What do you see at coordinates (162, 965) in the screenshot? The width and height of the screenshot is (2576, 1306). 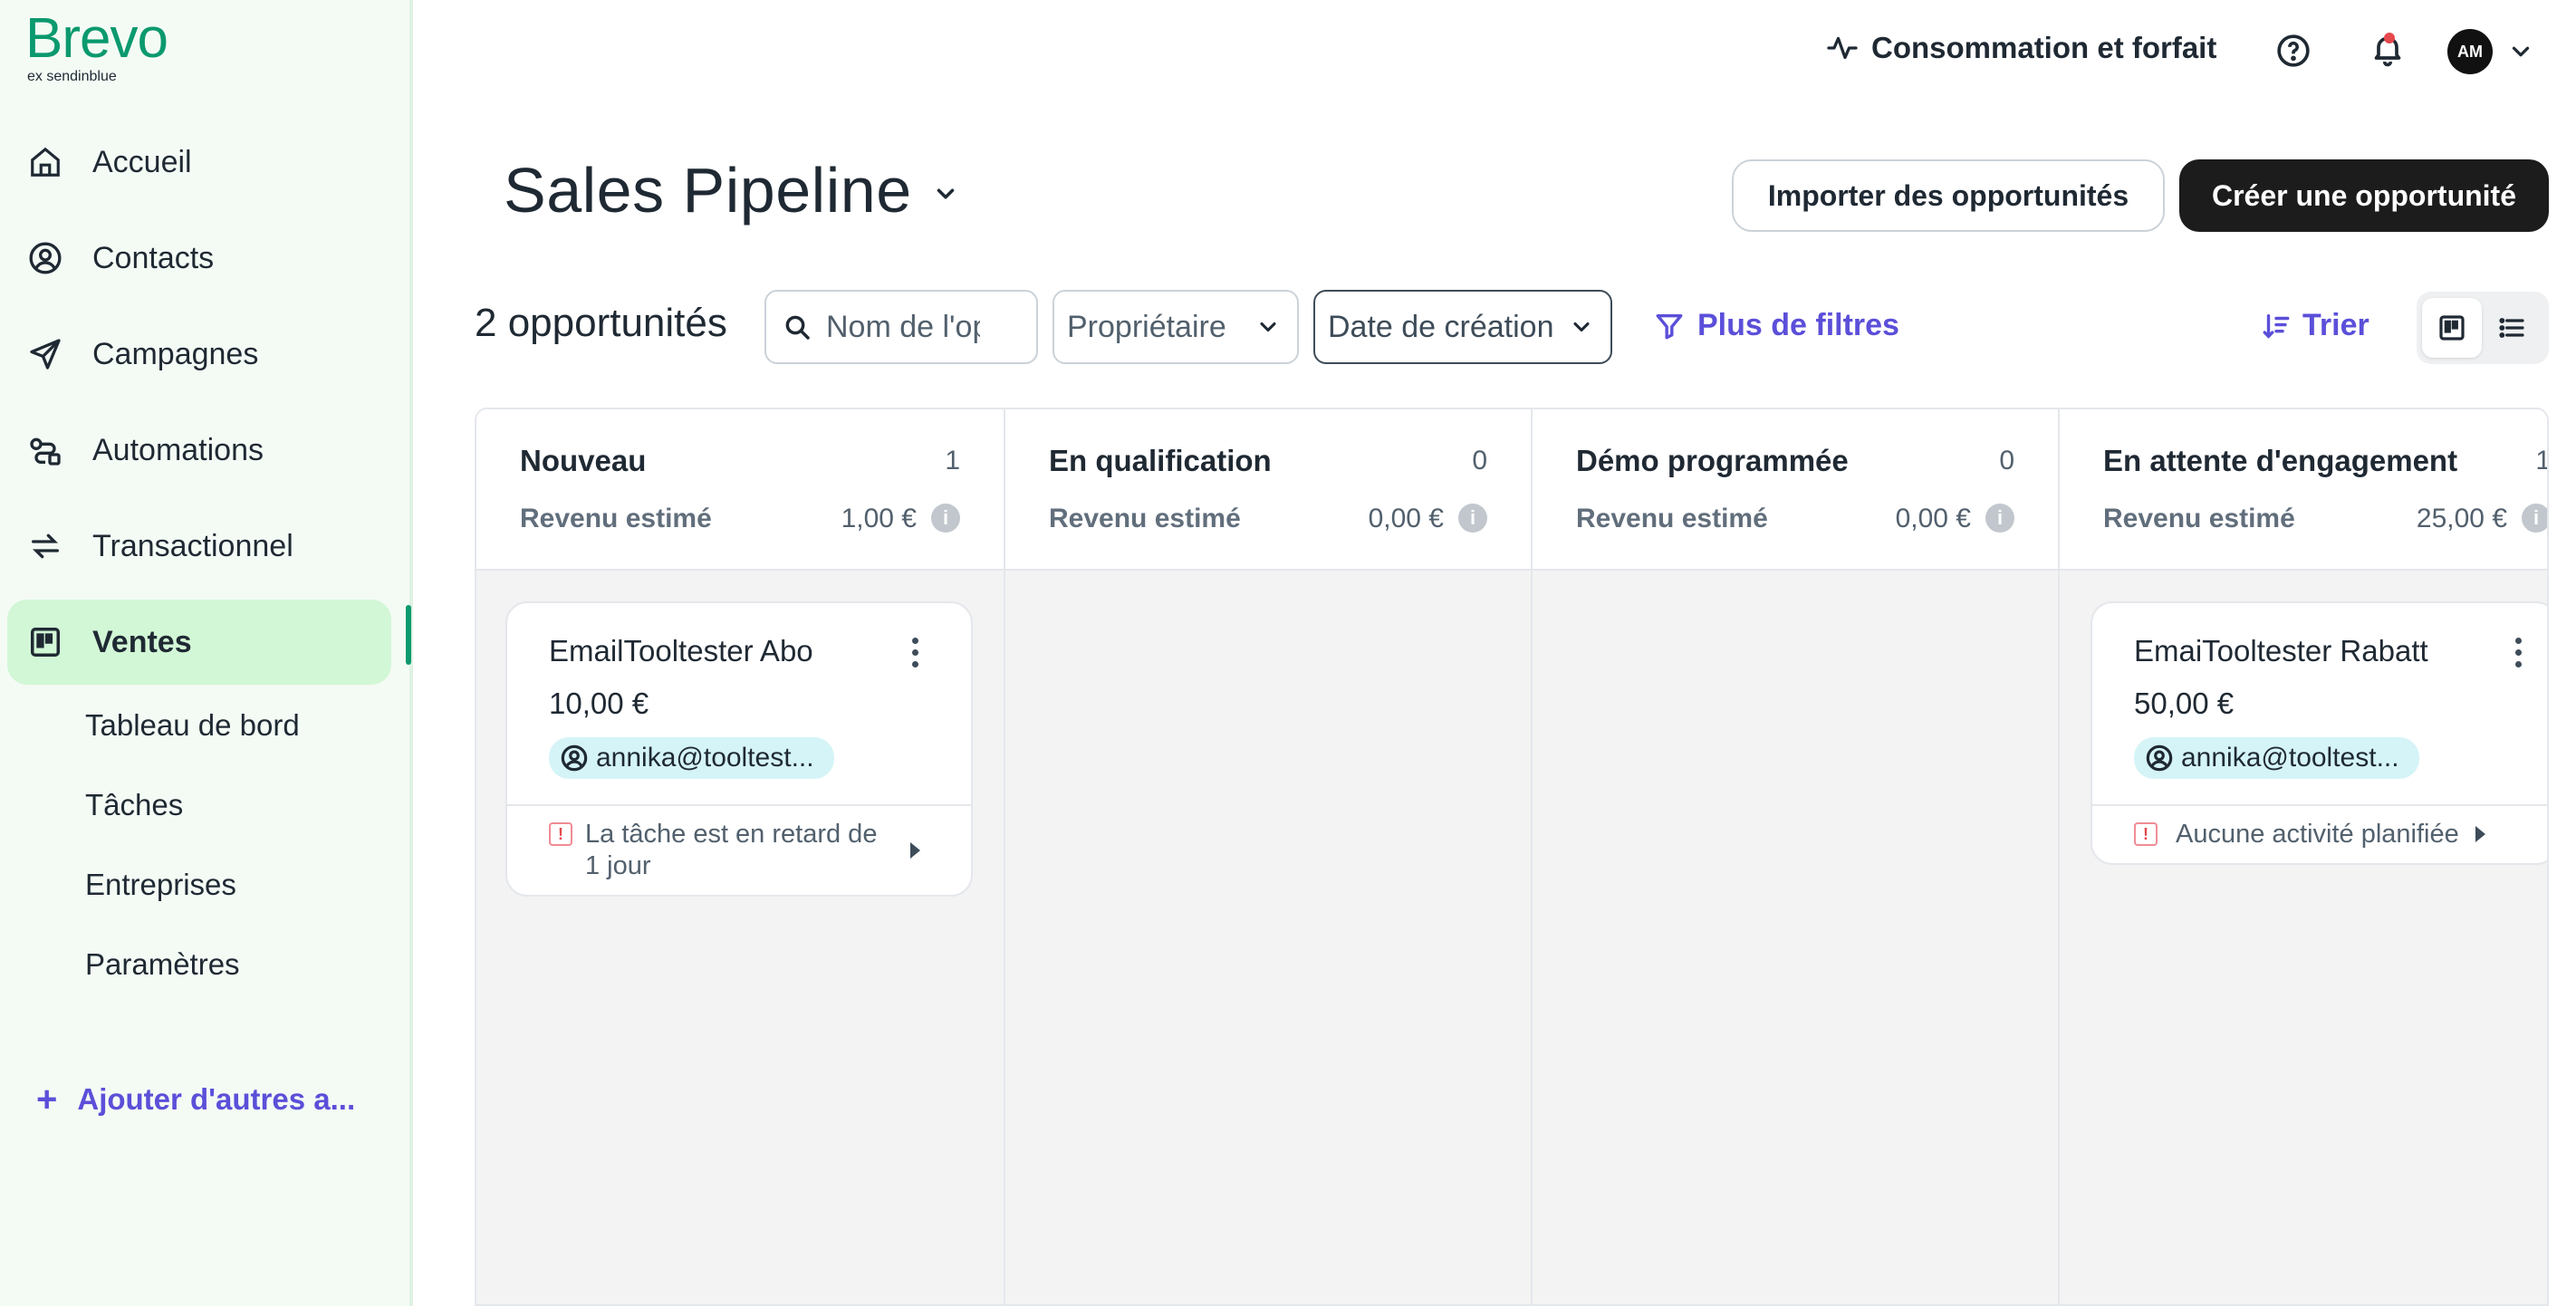 I see `sidebar-subitem-parametres: Paramètres` at bounding box center [162, 965].